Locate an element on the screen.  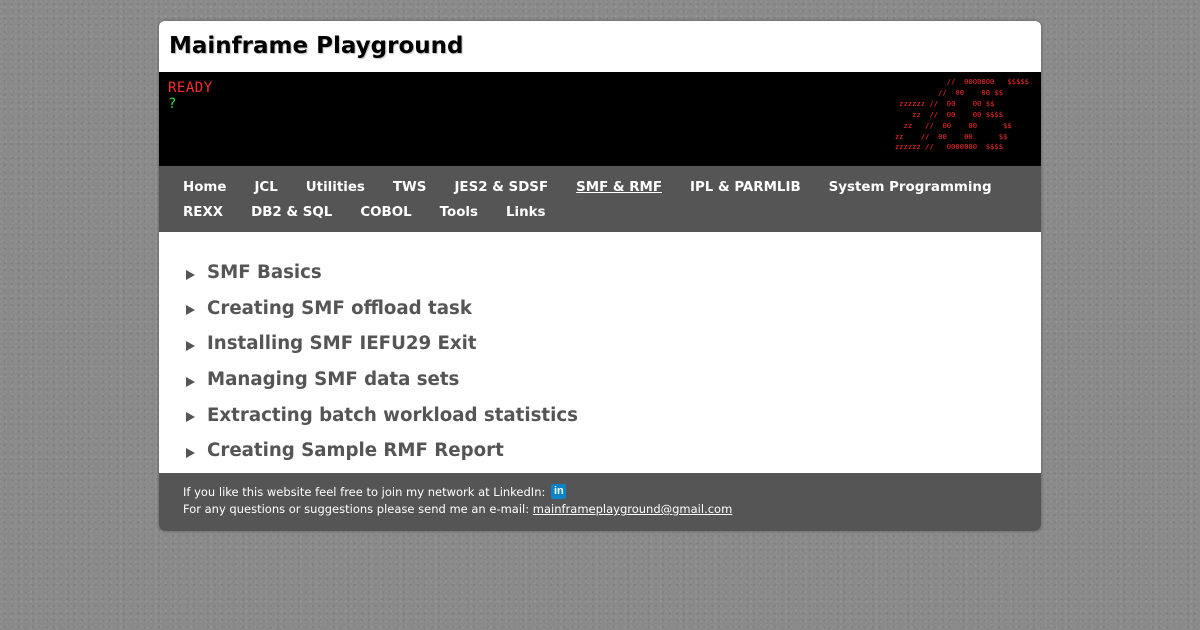
nav-link-rexx: REXX is located at coordinates (203, 213).